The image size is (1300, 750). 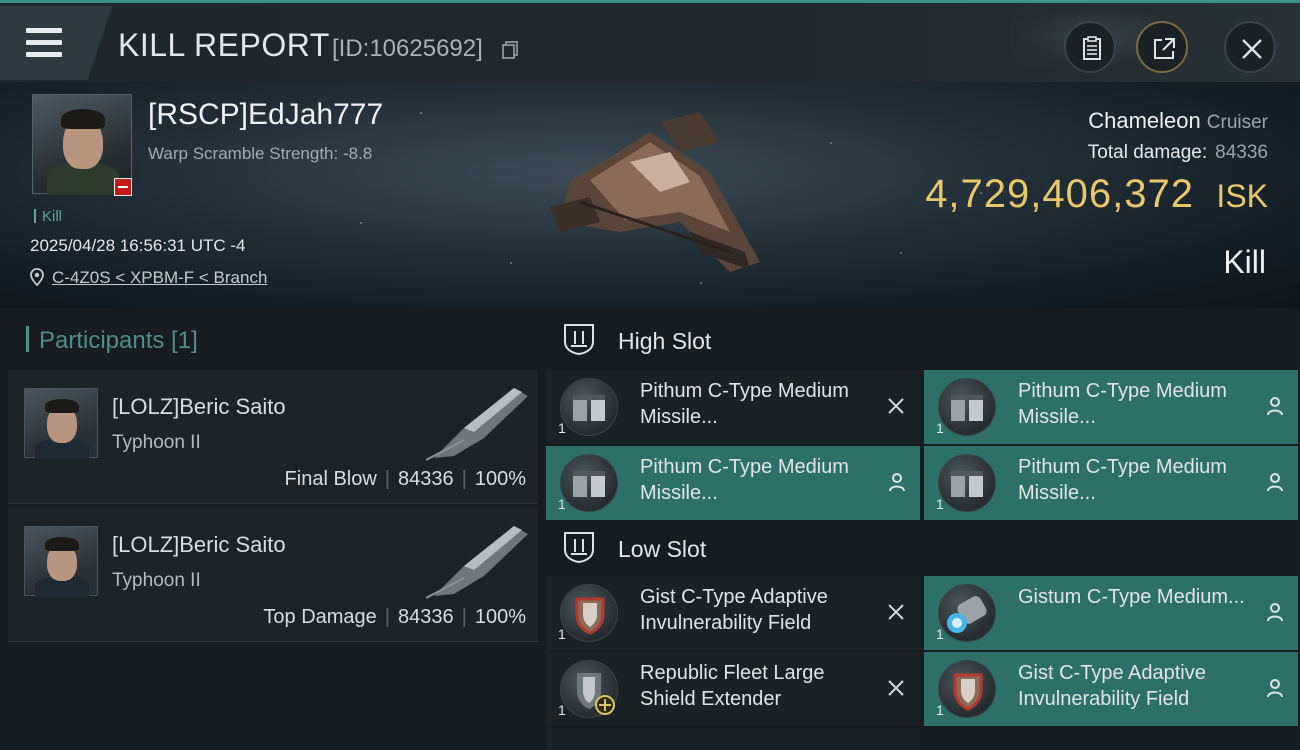 What do you see at coordinates (589, 689) in the screenshot?
I see `shield-extender-icon` at bounding box center [589, 689].